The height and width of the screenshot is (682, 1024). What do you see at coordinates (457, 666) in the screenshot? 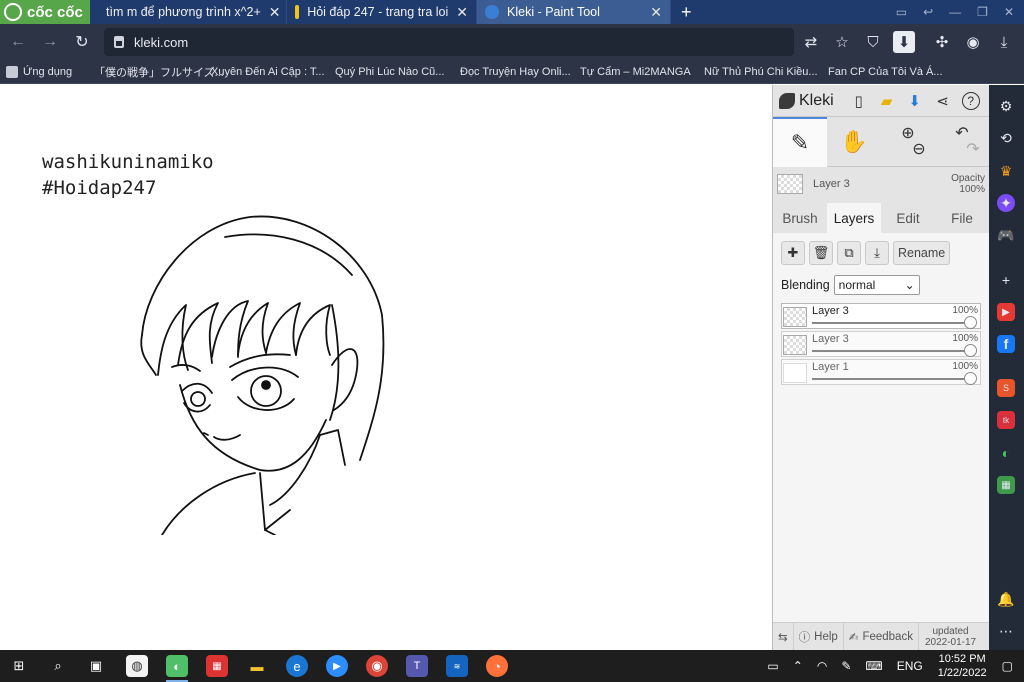
I see `app-store-icon: ≋` at bounding box center [457, 666].